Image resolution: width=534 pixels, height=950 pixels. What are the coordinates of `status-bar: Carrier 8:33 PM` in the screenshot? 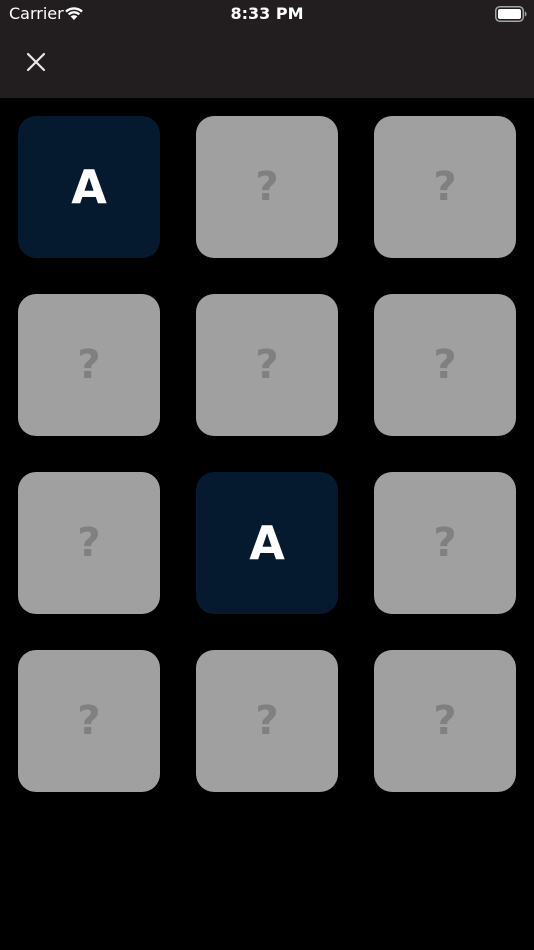 It's located at (267, 14).